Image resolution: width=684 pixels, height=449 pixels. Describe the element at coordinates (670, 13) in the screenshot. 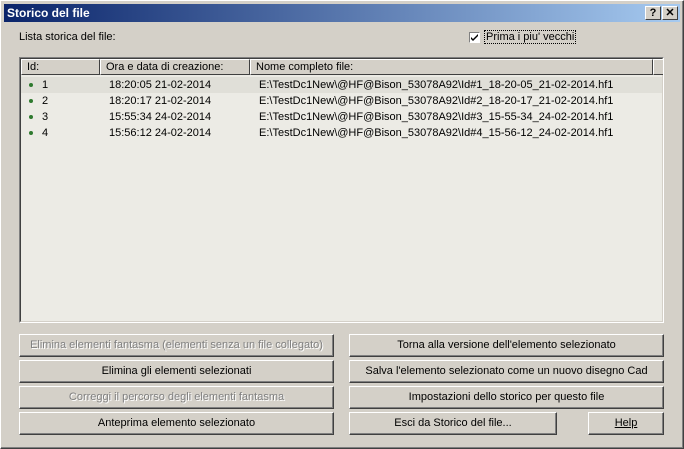

I see `close-title-button: ✕` at that location.